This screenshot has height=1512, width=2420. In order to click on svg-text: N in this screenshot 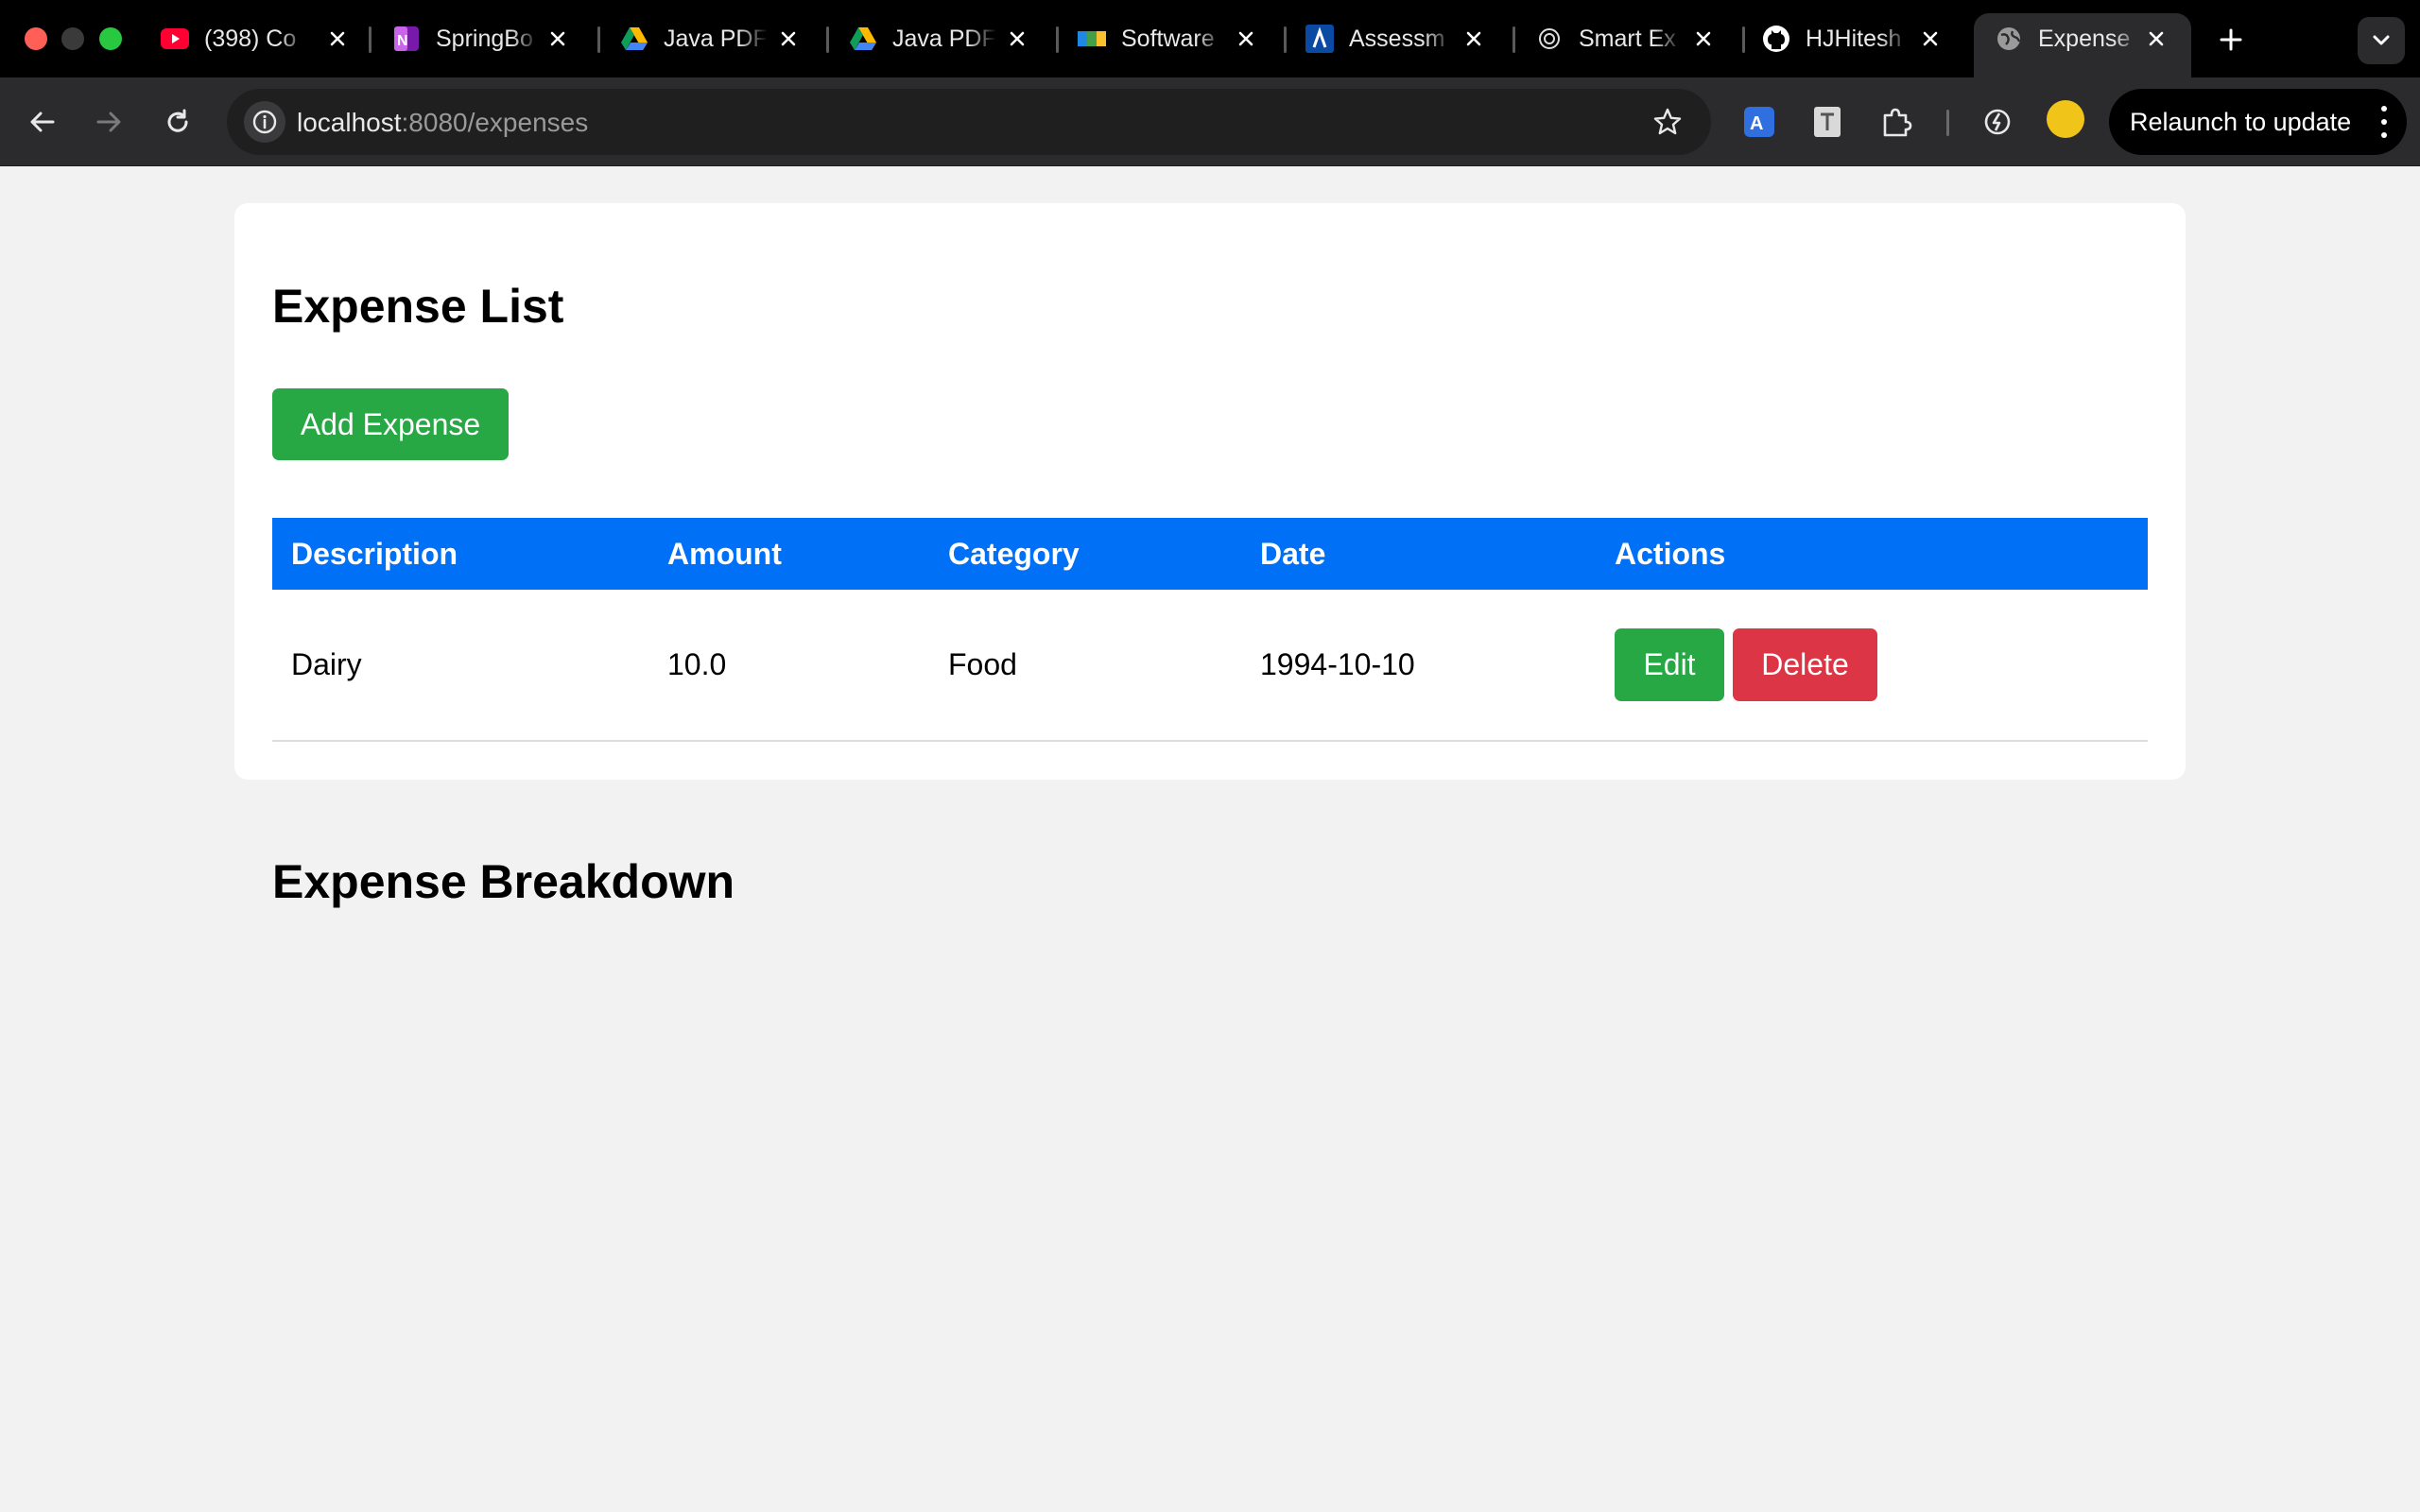, I will do `click(402, 41)`.